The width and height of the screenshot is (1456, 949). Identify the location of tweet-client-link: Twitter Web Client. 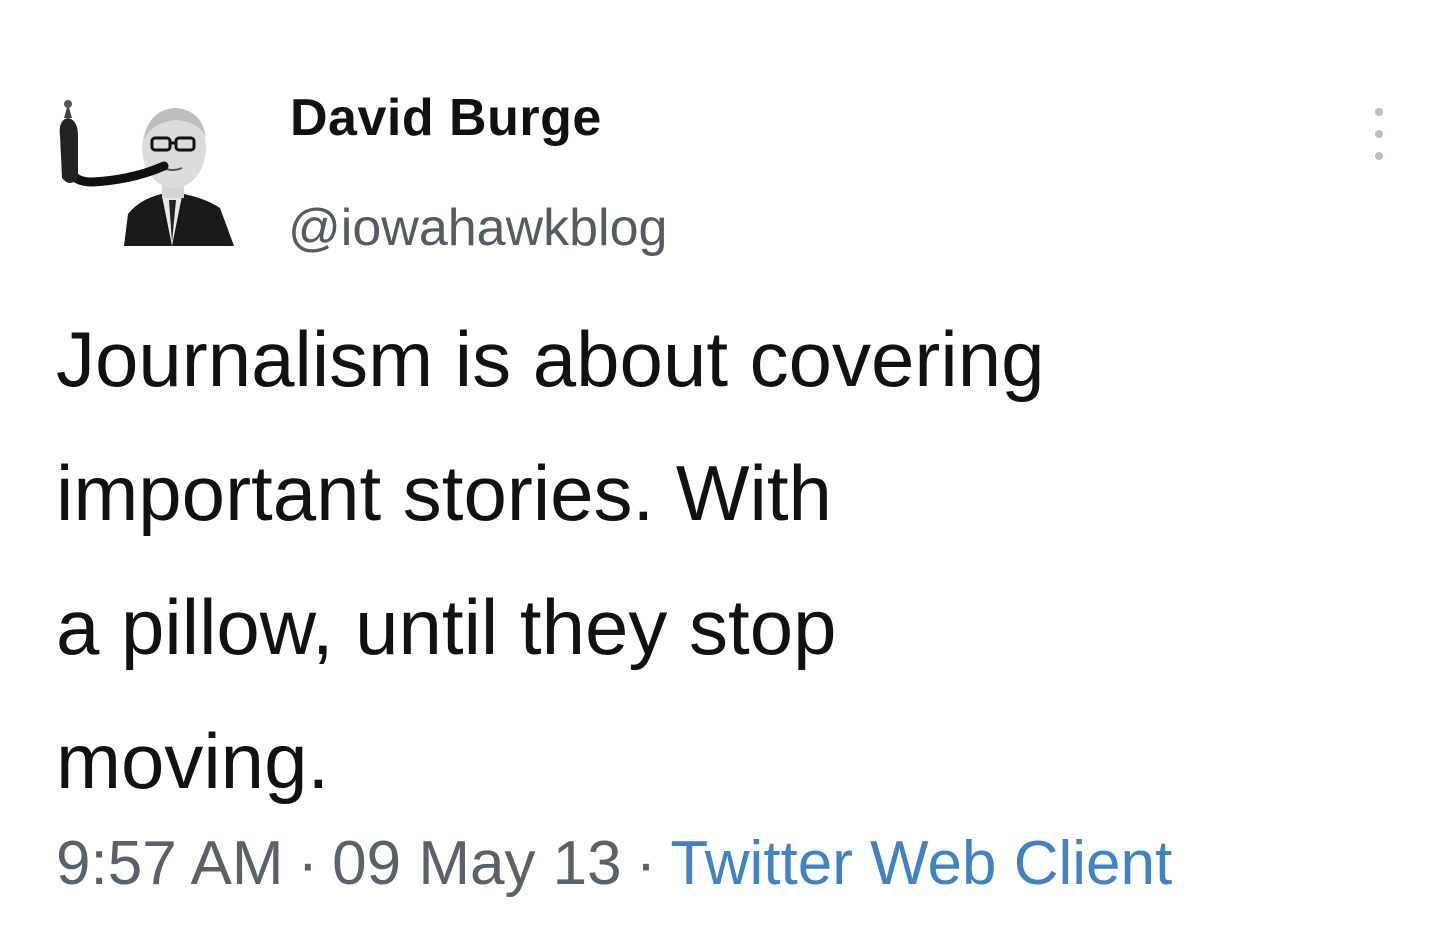
(921, 863).